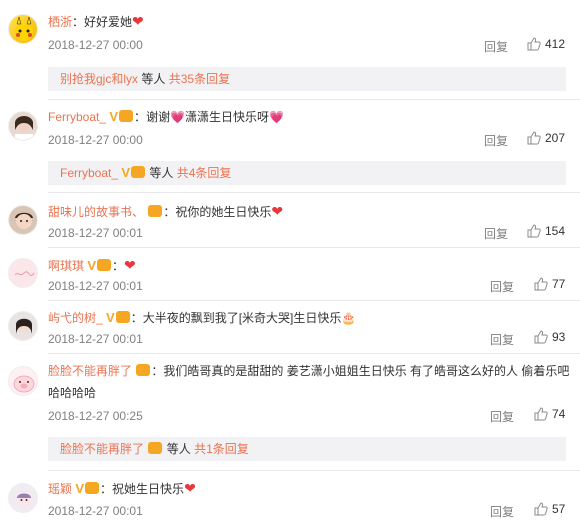 The width and height of the screenshot is (580, 526). What do you see at coordinates (559, 337) in the screenshot?
I see `like-count: 93` at bounding box center [559, 337].